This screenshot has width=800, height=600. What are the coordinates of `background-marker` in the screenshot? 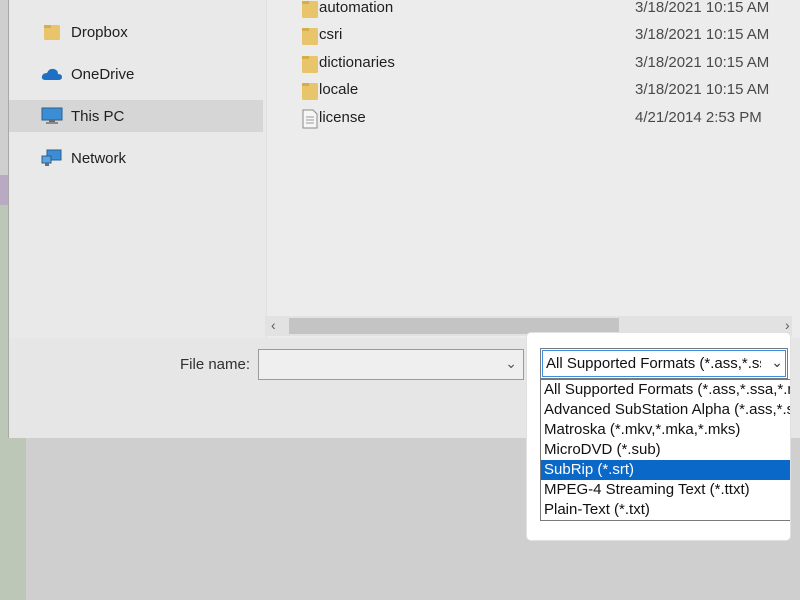 It's located at (4, 190).